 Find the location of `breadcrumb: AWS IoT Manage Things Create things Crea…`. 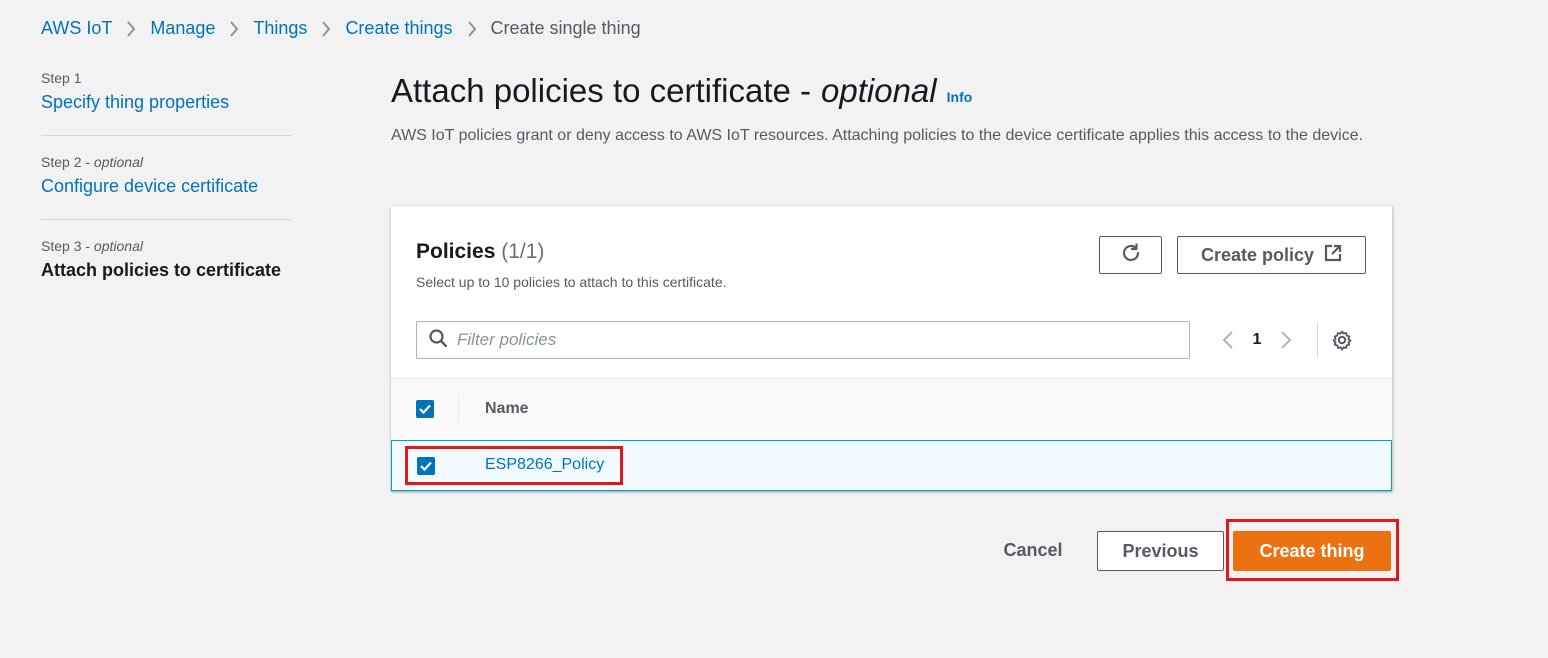

breadcrumb: AWS IoT Manage Things Create things Crea… is located at coordinates (341, 28).